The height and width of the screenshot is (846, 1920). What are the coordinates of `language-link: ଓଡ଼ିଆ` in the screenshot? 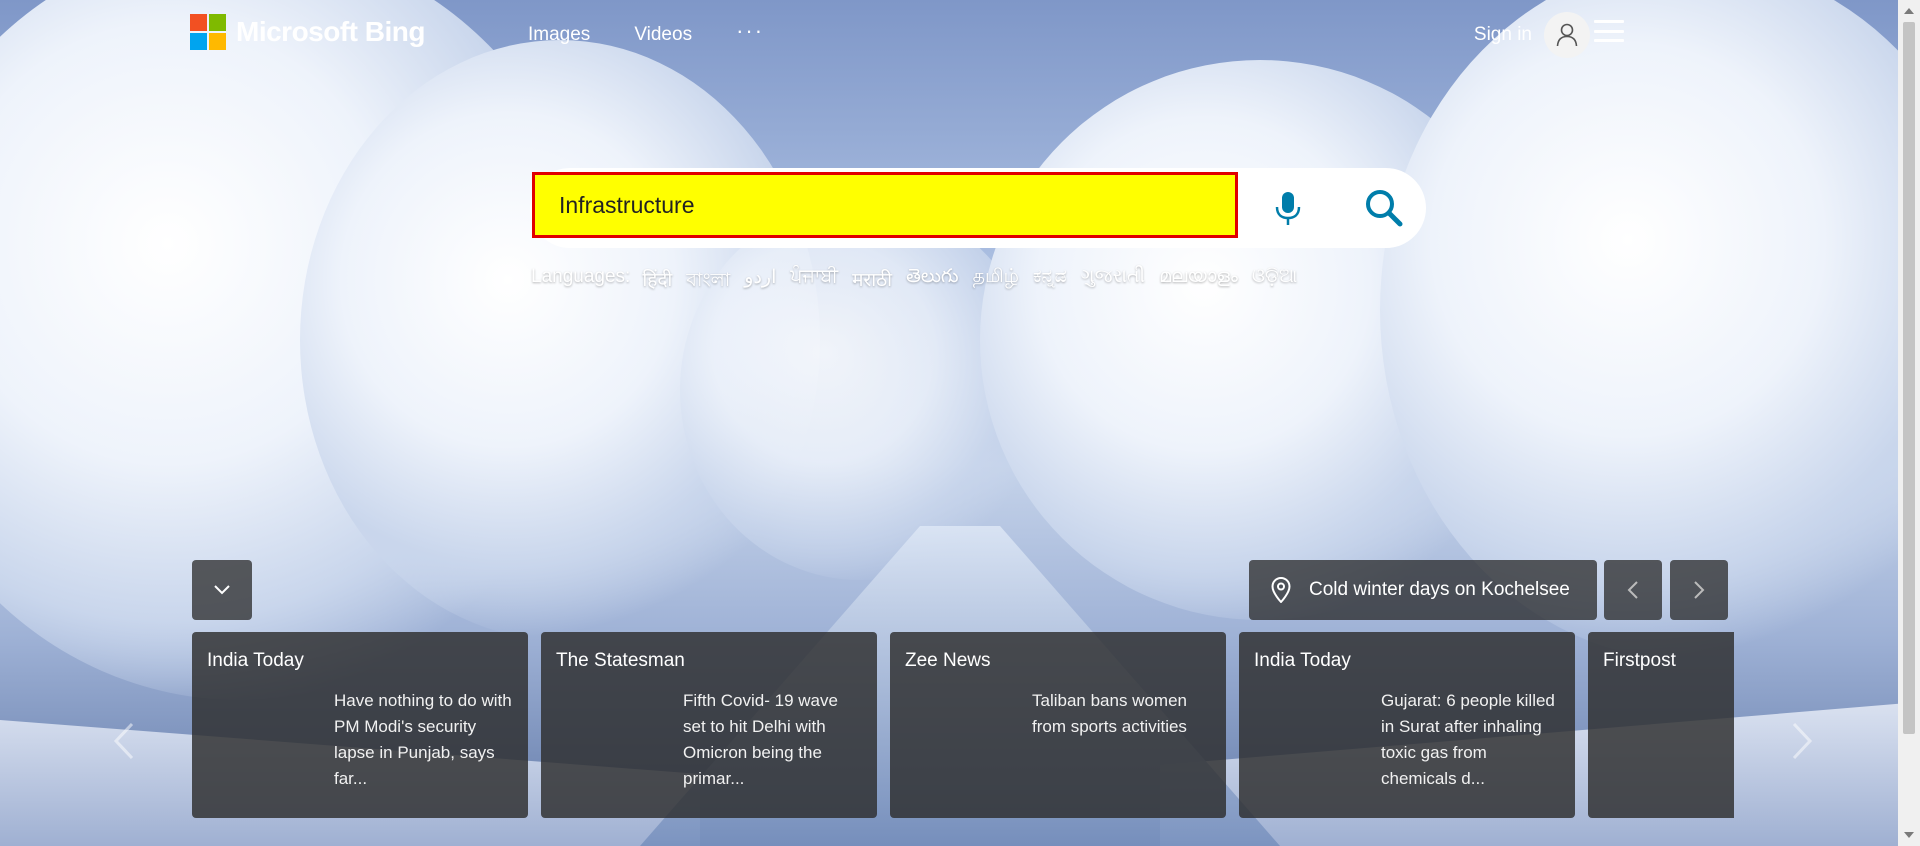 It's located at (1275, 282).